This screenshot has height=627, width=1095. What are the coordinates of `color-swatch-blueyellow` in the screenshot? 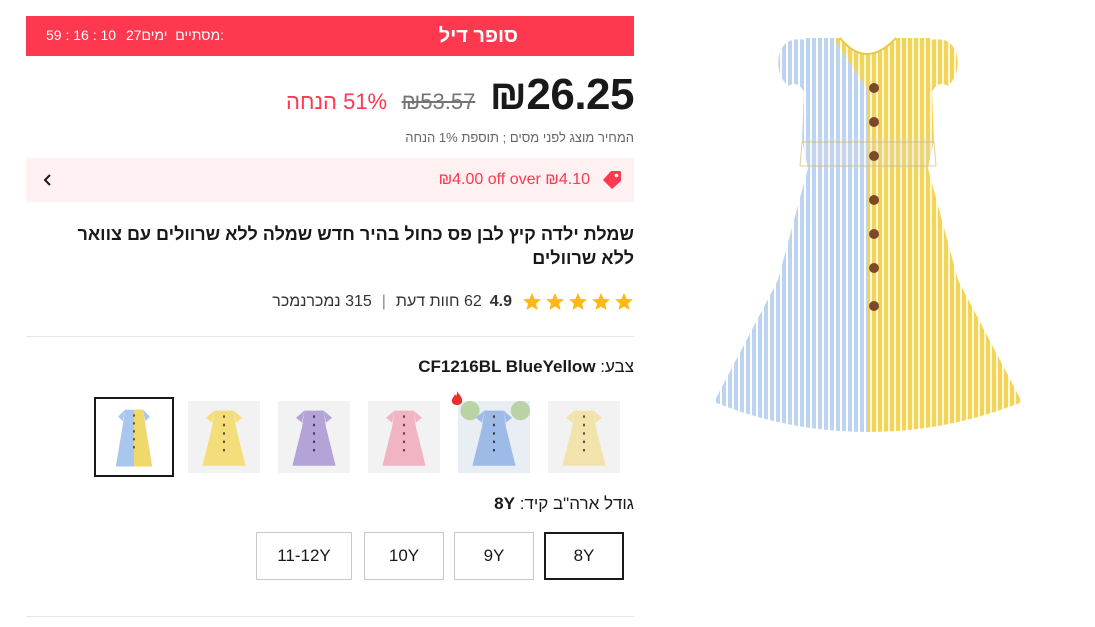 It's located at (134, 437).